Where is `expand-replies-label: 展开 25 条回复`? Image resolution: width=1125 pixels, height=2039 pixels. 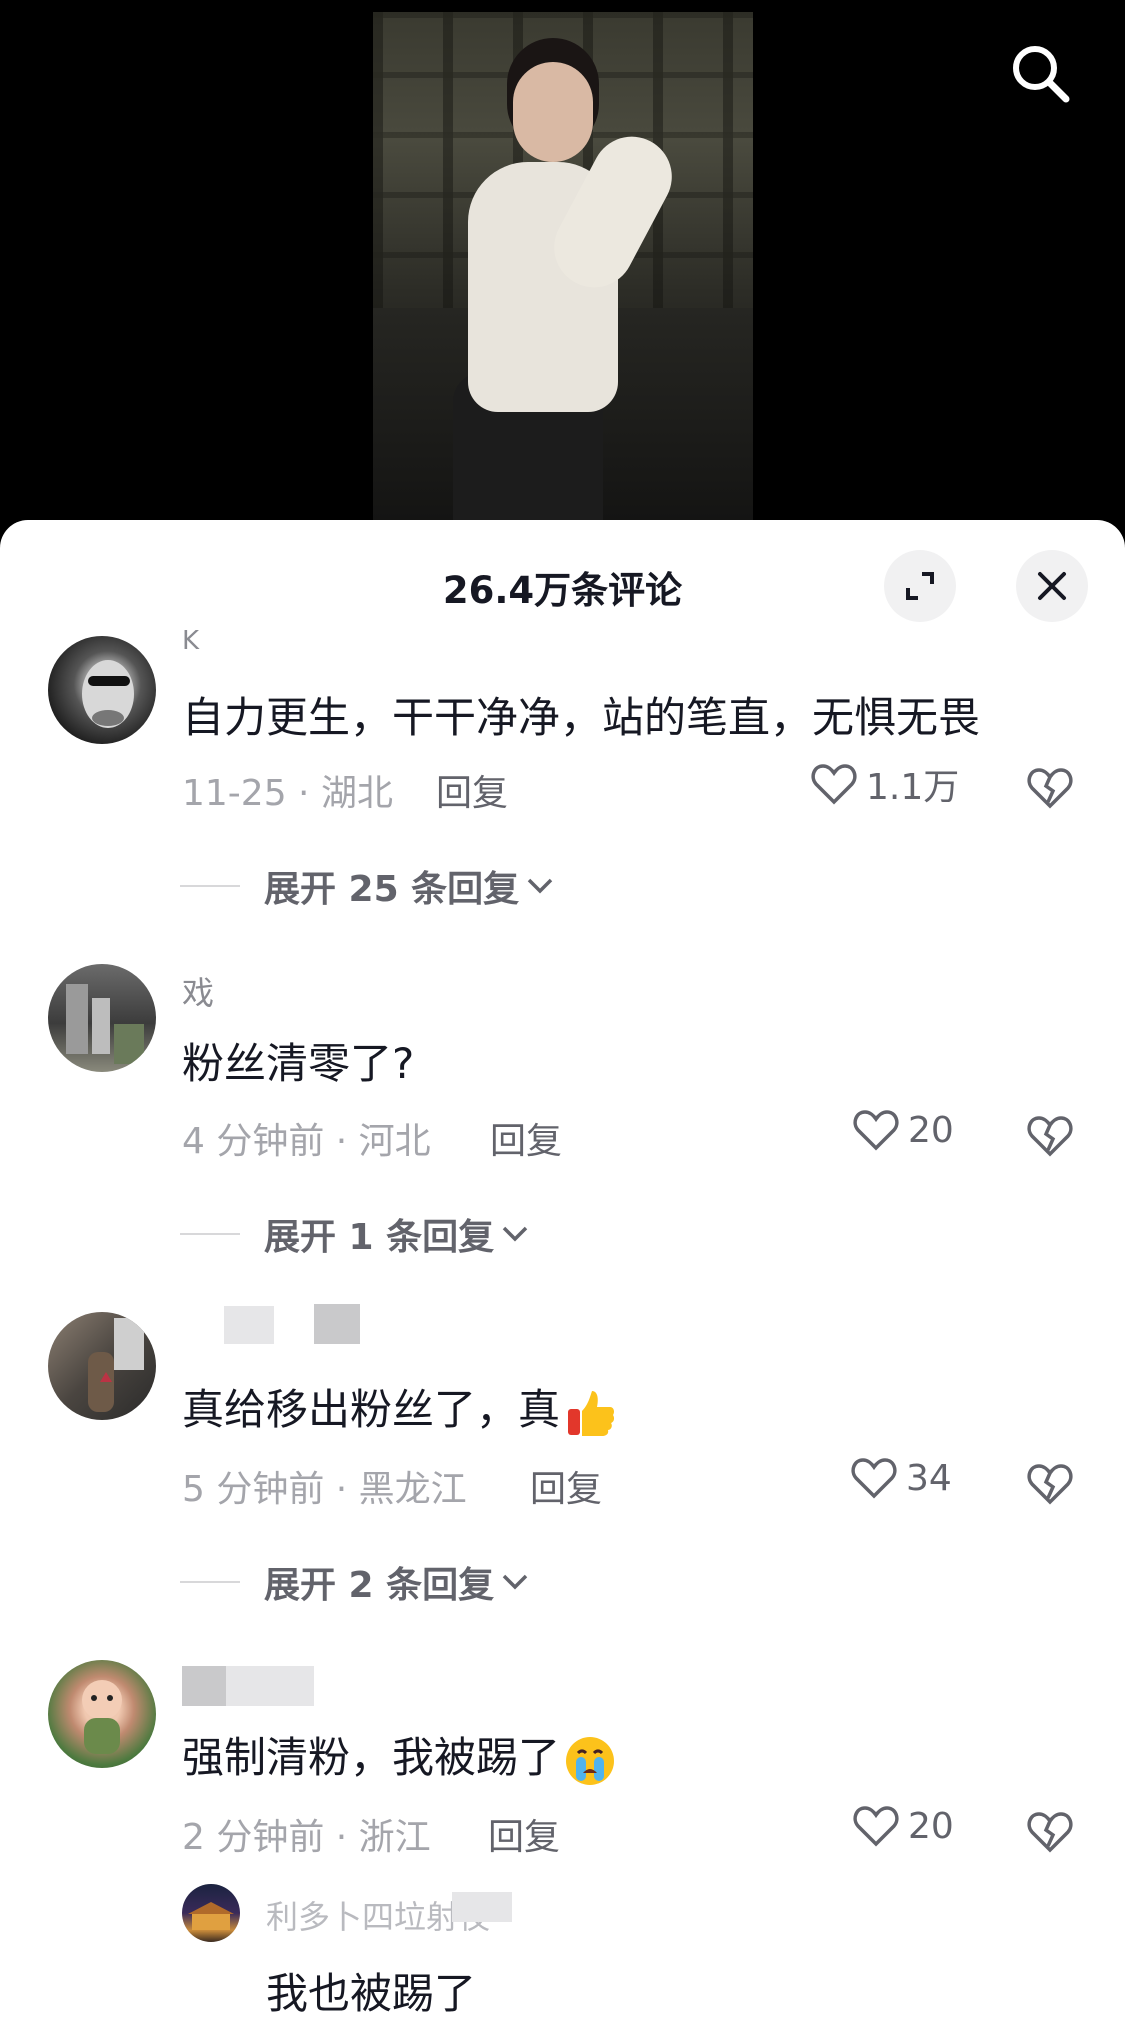
expand-replies-label: 展开 25 条回复 is located at coordinates (392, 889).